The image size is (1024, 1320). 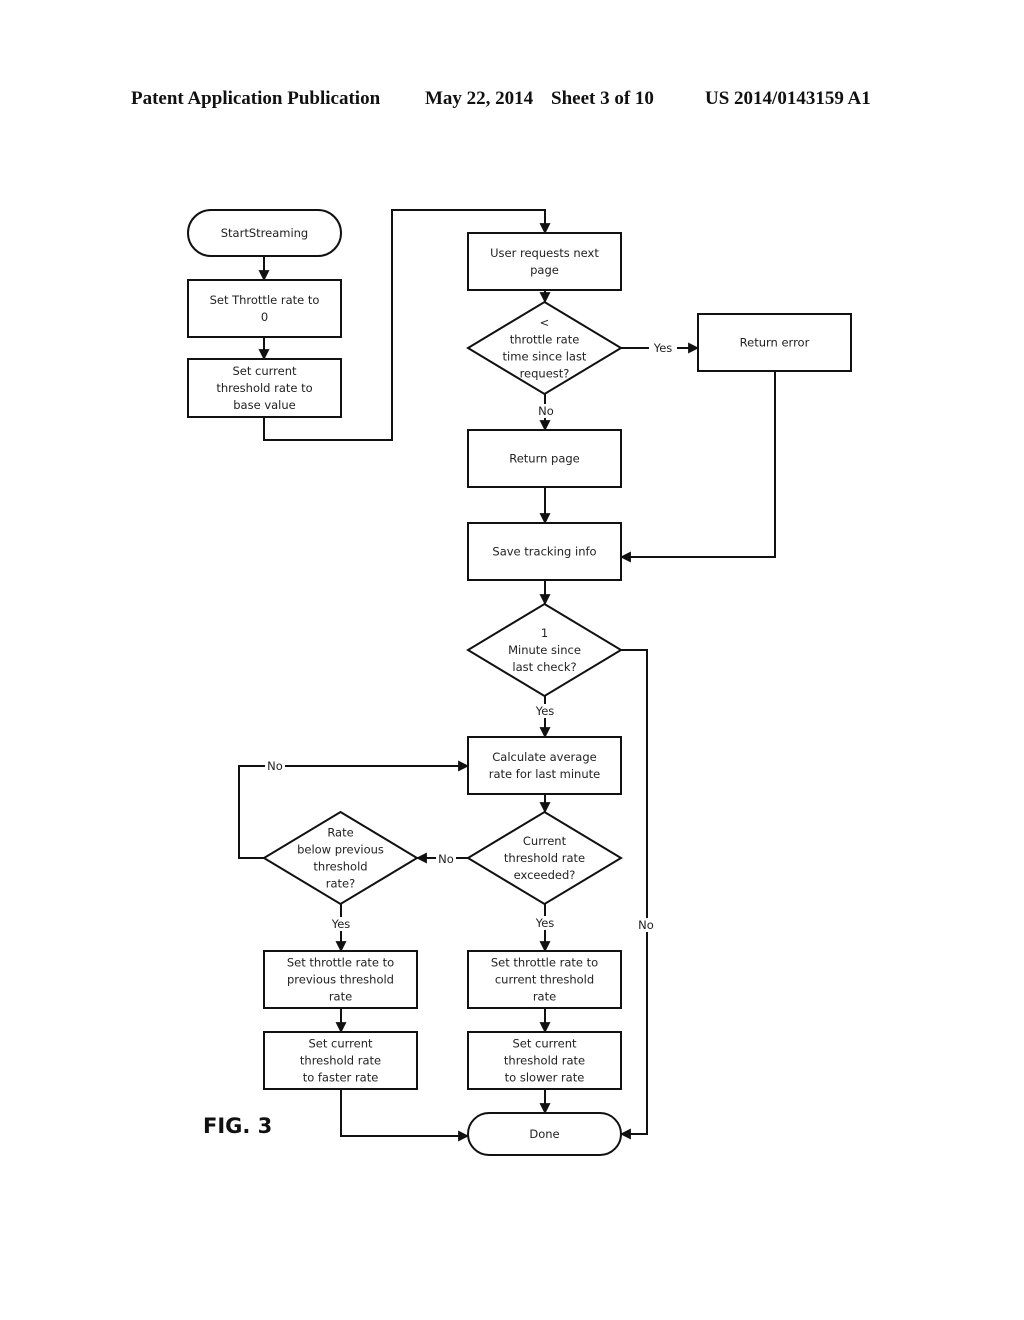 I want to click on node-text-line: threshold, so click(x=340, y=867).